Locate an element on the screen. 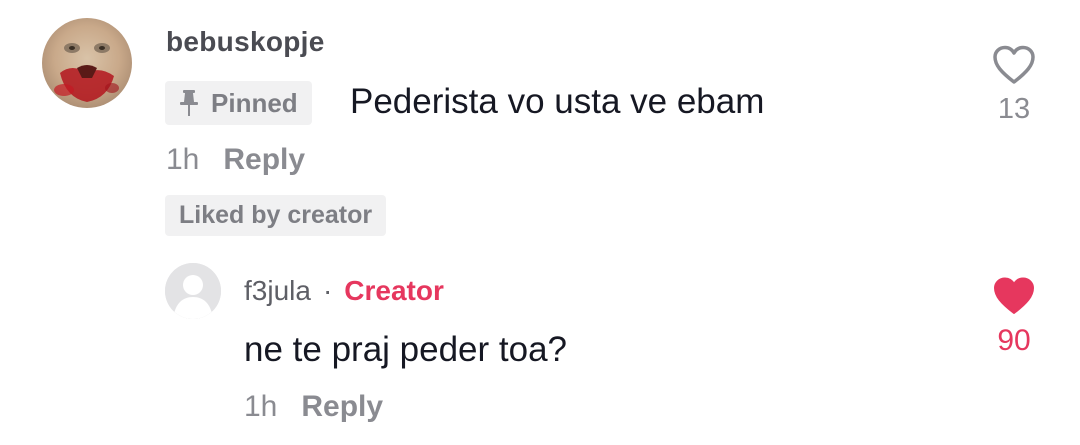 Image resolution: width=1080 pixels, height=445 pixels. reply-avatar is located at coordinates (193, 291).